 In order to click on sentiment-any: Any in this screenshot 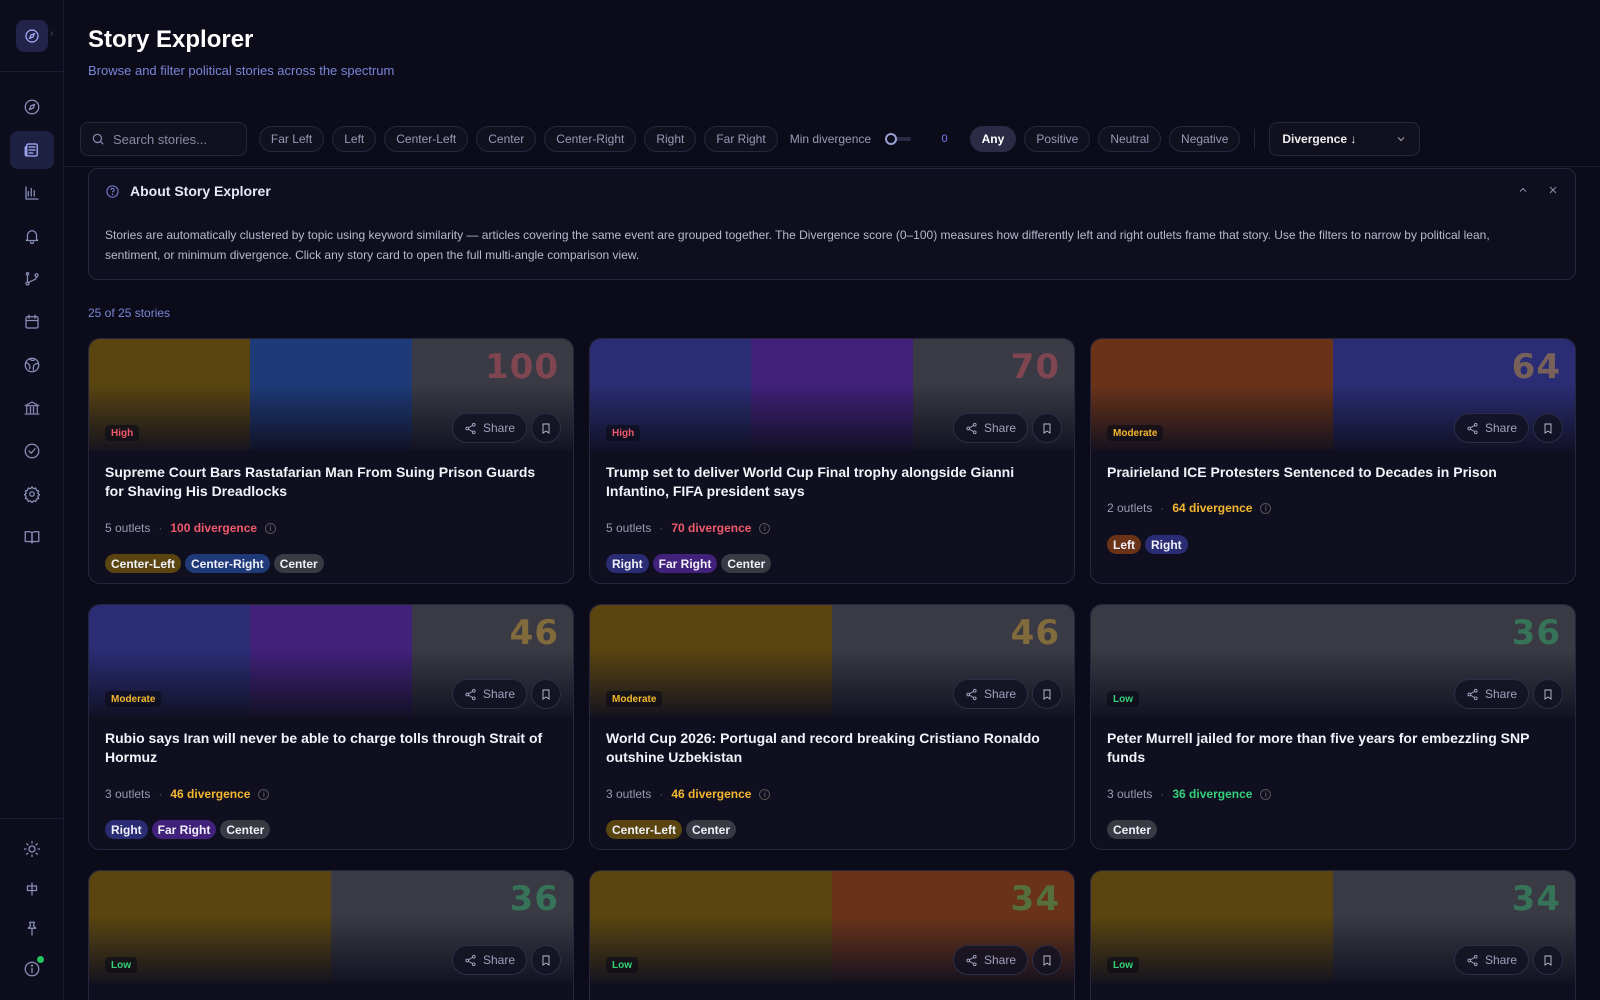, I will do `click(993, 139)`.